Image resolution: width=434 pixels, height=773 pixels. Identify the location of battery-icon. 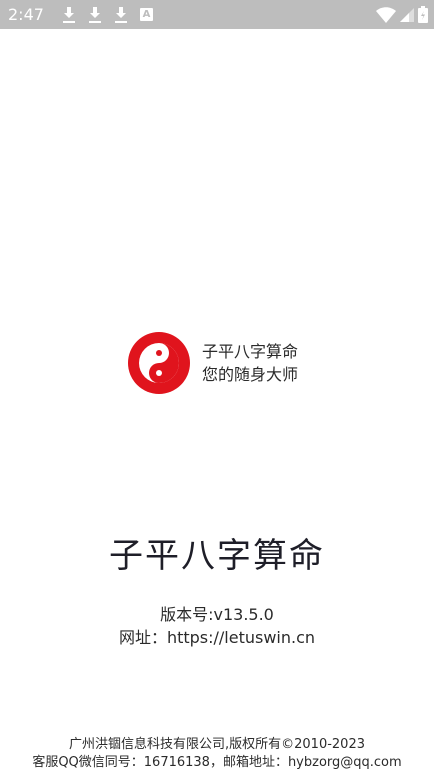
(423, 14).